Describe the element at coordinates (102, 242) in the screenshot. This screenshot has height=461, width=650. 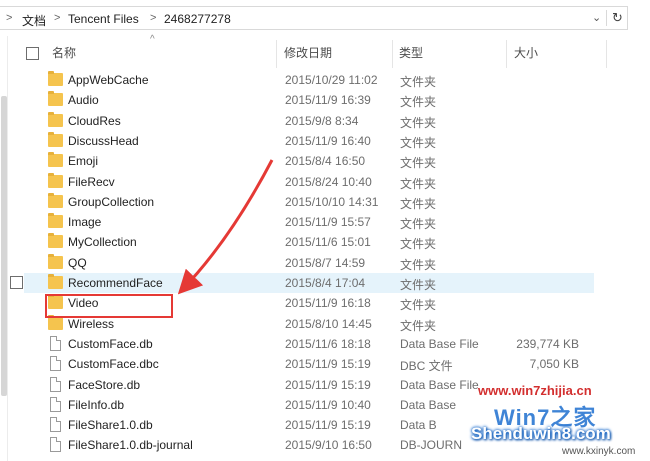
I see `file-name: MyCollection` at that location.